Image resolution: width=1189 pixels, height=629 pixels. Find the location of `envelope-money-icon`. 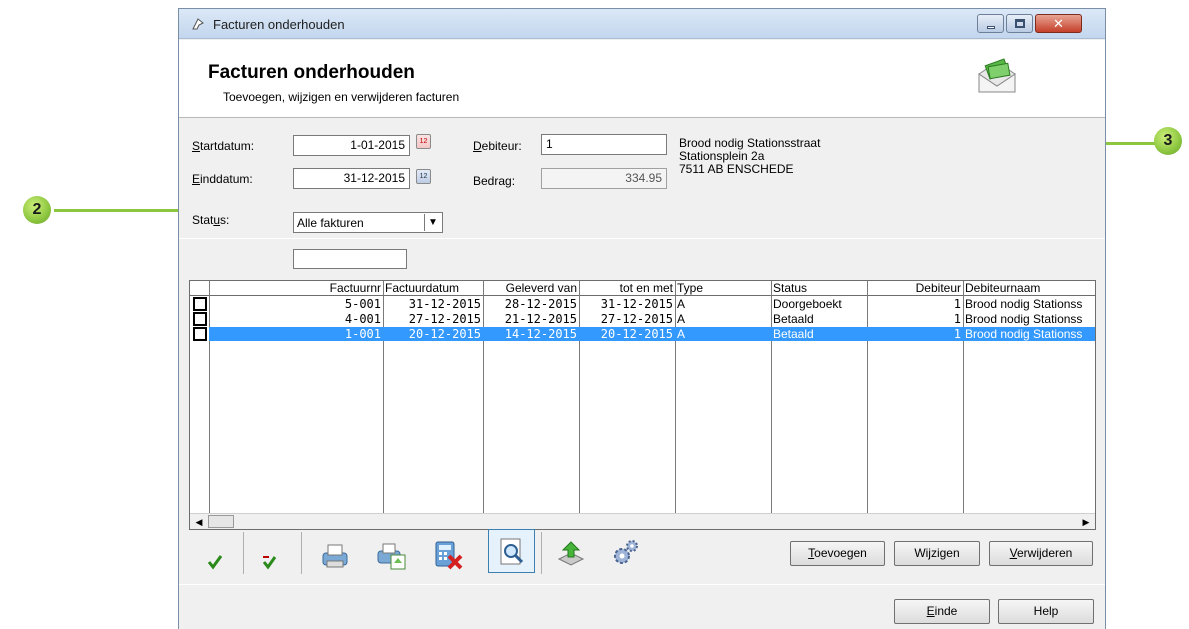

envelope-money-icon is located at coordinates (997, 75).